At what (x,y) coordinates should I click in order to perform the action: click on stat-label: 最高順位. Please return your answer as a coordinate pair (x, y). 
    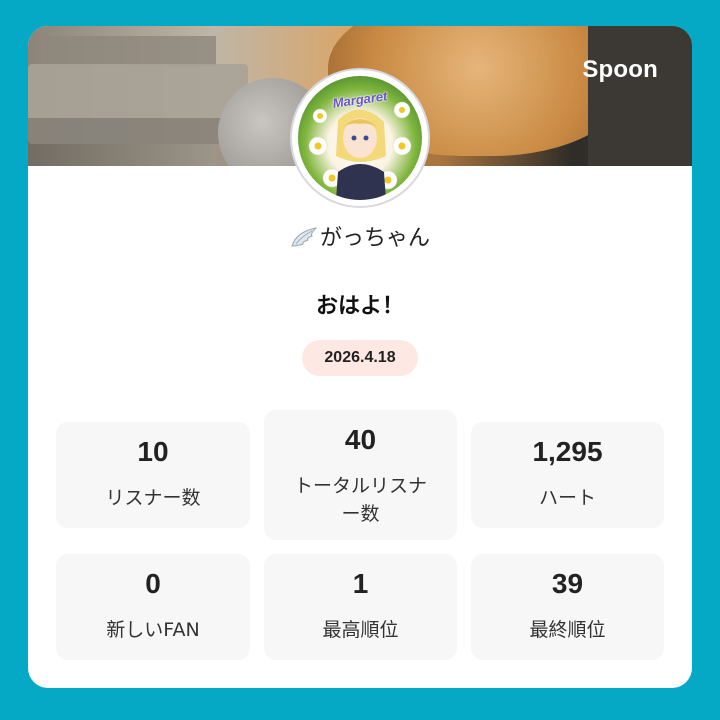
    Looking at the image, I should click on (360, 630).